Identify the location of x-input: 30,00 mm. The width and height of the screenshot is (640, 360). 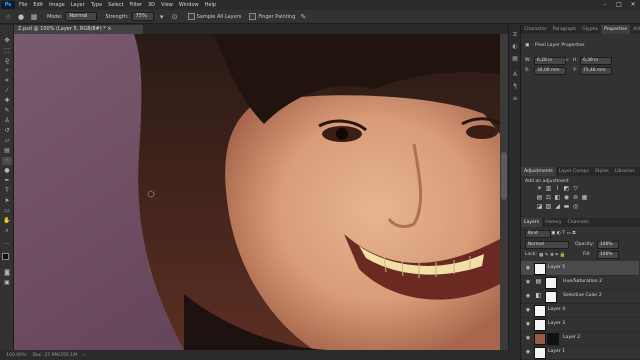
(550, 71).